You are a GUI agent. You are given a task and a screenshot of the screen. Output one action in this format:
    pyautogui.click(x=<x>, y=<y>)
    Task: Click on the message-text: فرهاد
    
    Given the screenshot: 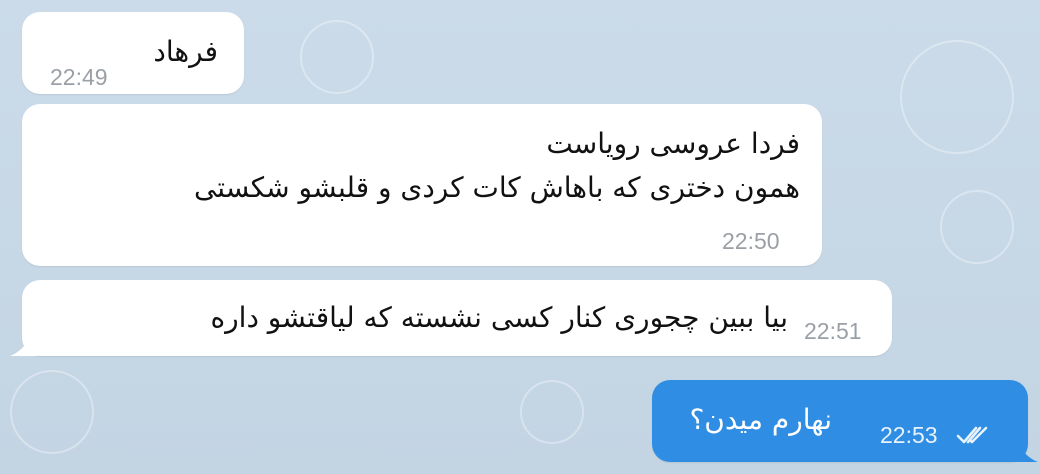 What is the action you would take?
    pyautogui.click(x=185, y=51)
    